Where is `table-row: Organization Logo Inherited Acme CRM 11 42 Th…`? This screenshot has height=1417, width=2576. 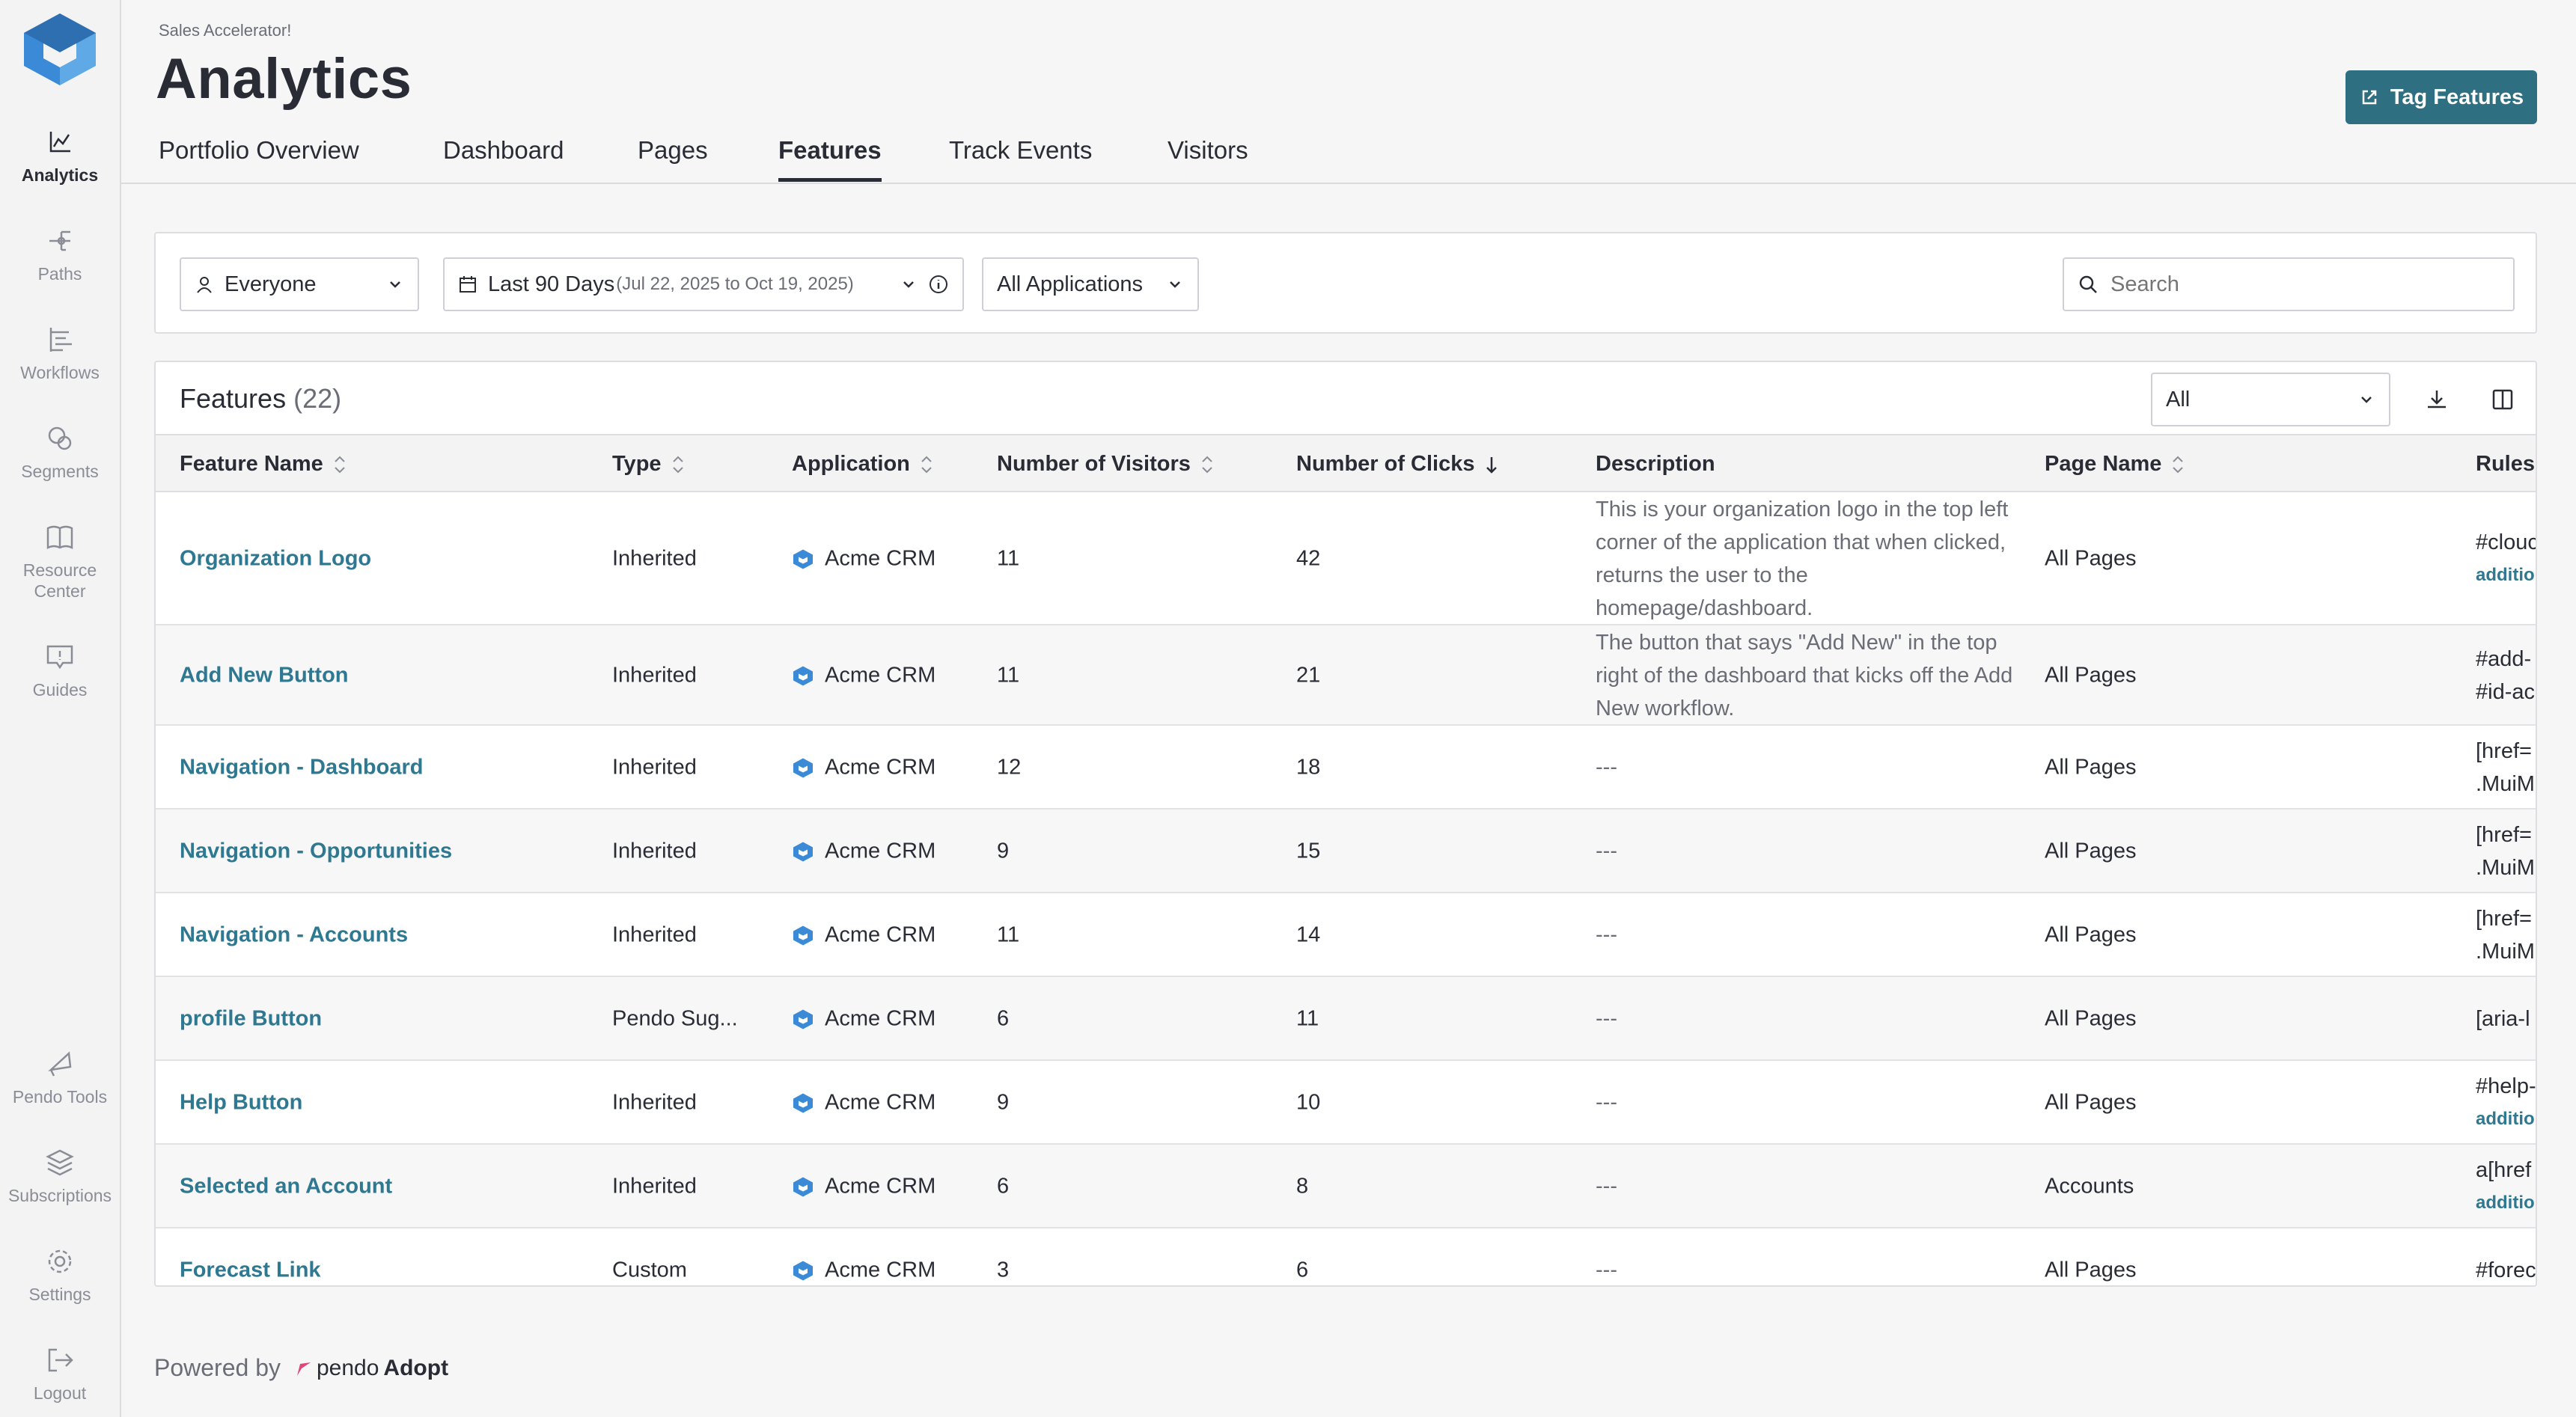 table-row: Organization Logo Inherited Acme CRM 11 42 Th… is located at coordinates (1346, 559).